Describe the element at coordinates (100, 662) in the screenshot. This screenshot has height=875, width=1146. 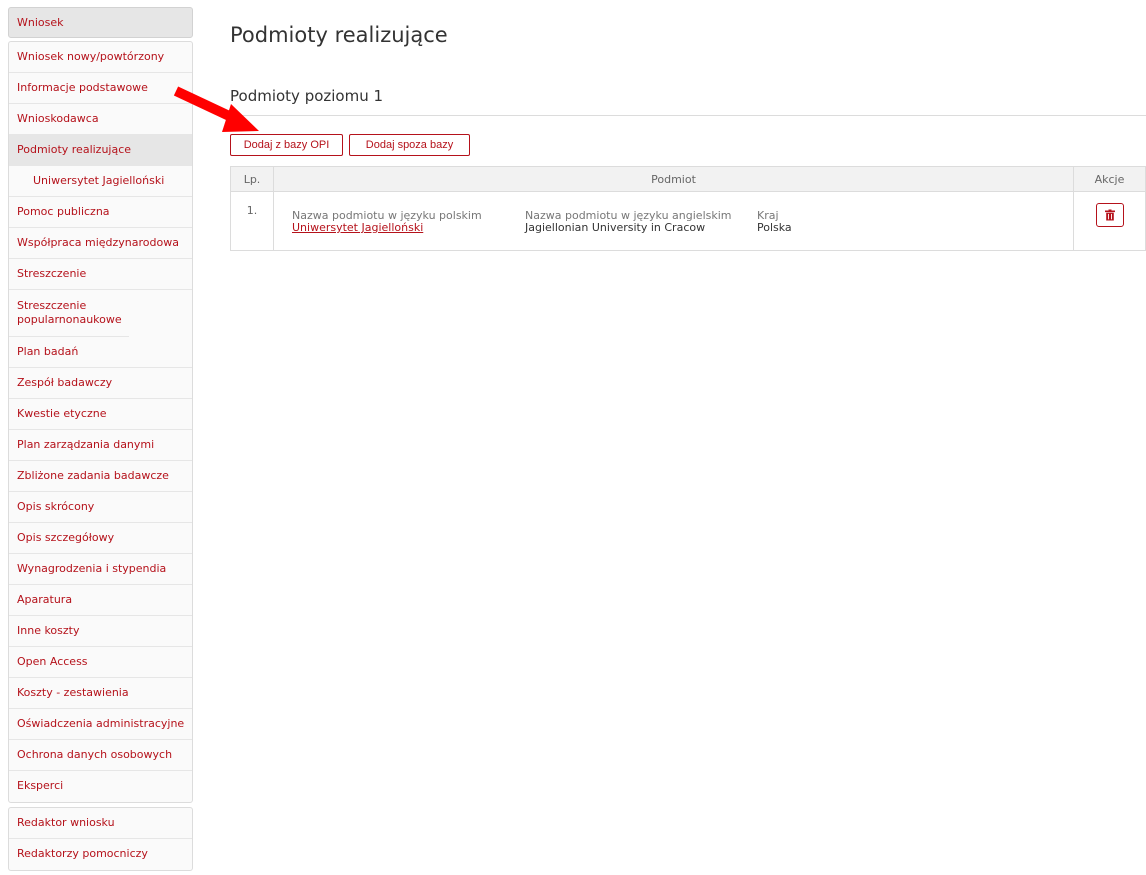
I see `sidebar-item-open-access: Open Access` at that location.